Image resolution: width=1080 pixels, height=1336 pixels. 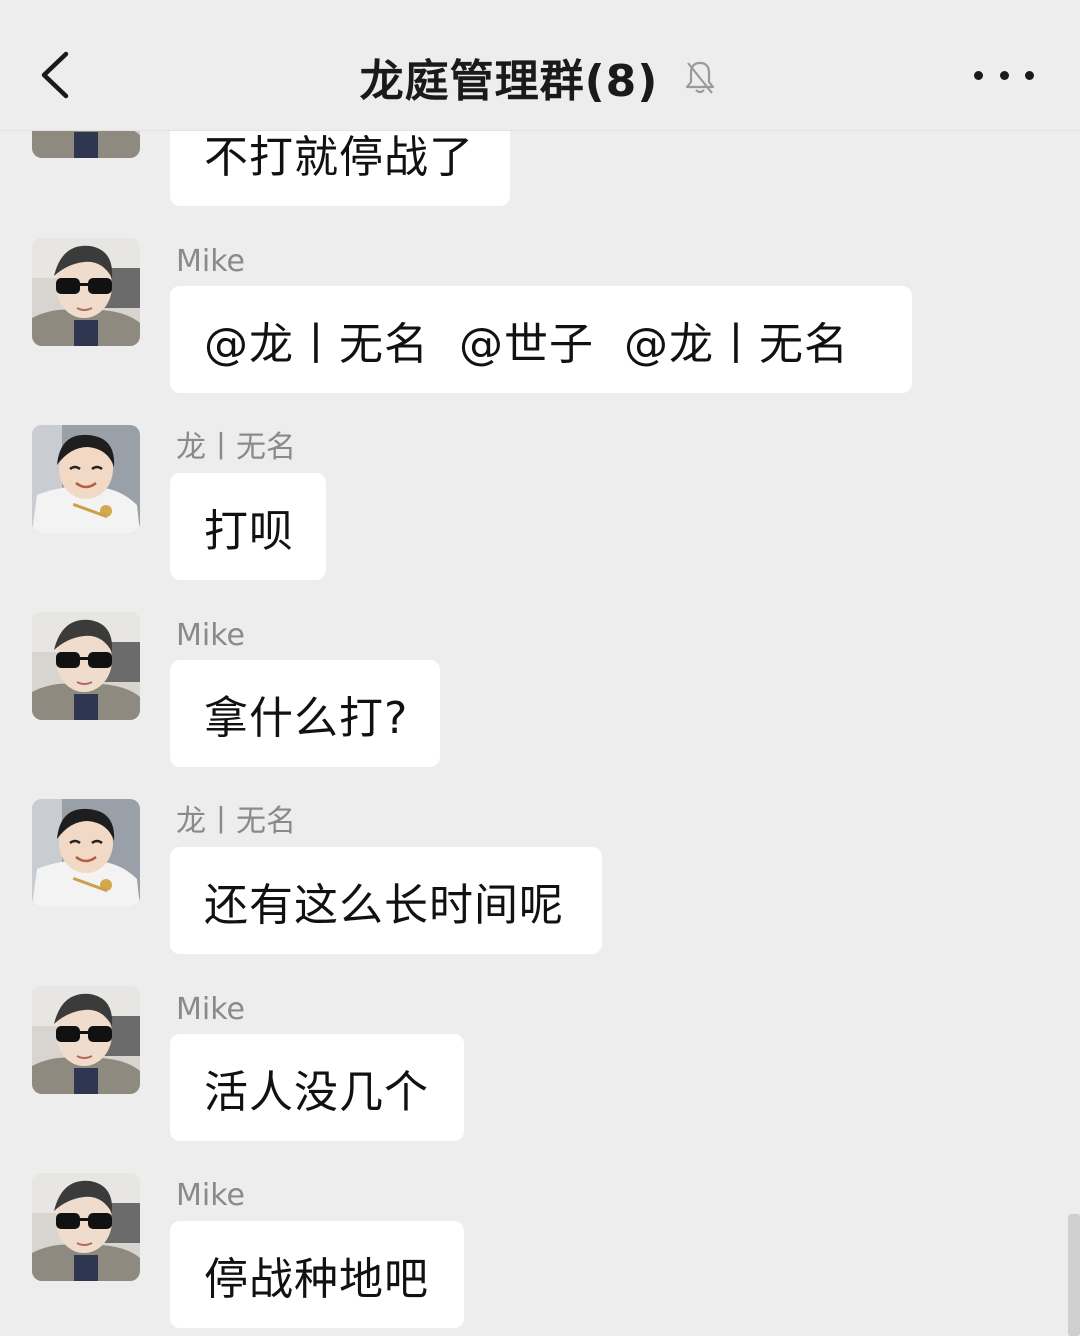 I want to click on message-bubble: 活人没几个, so click(x=317, y=1087).